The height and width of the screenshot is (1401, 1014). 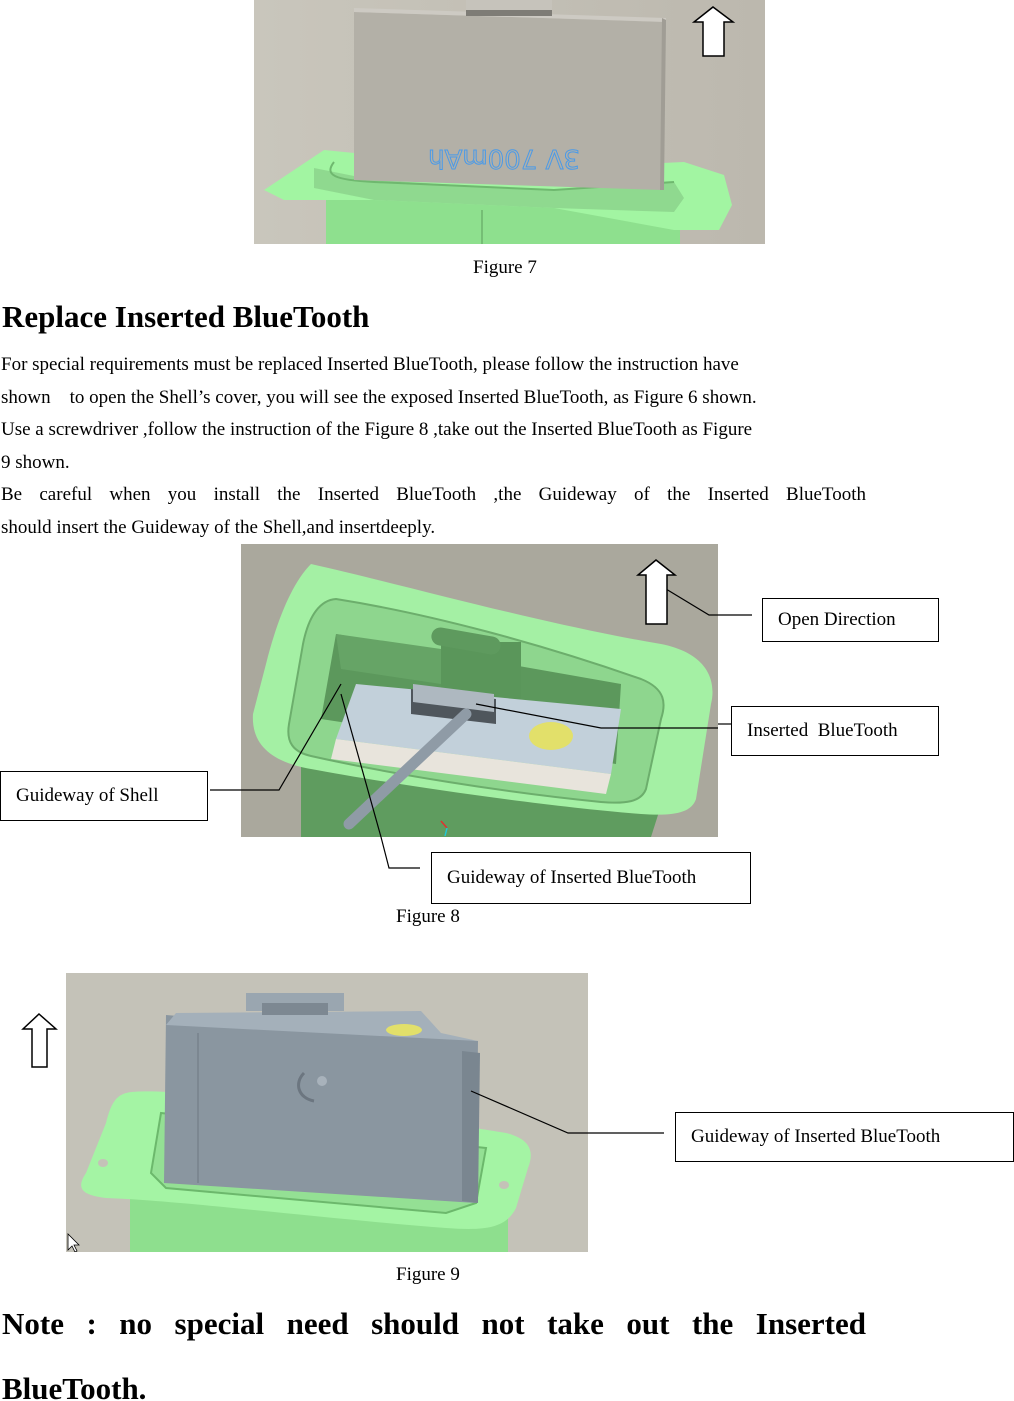 What do you see at coordinates (327, 1112) in the screenshot?
I see `figure-9-image` at bounding box center [327, 1112].